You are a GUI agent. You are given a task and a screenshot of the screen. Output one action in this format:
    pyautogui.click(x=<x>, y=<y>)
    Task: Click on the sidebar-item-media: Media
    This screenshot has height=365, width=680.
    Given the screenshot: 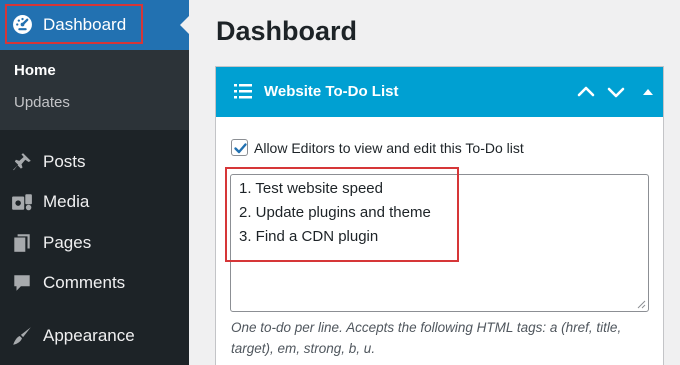 What is the action you would take?
    pyautogui.click(x=94, y=202)
    